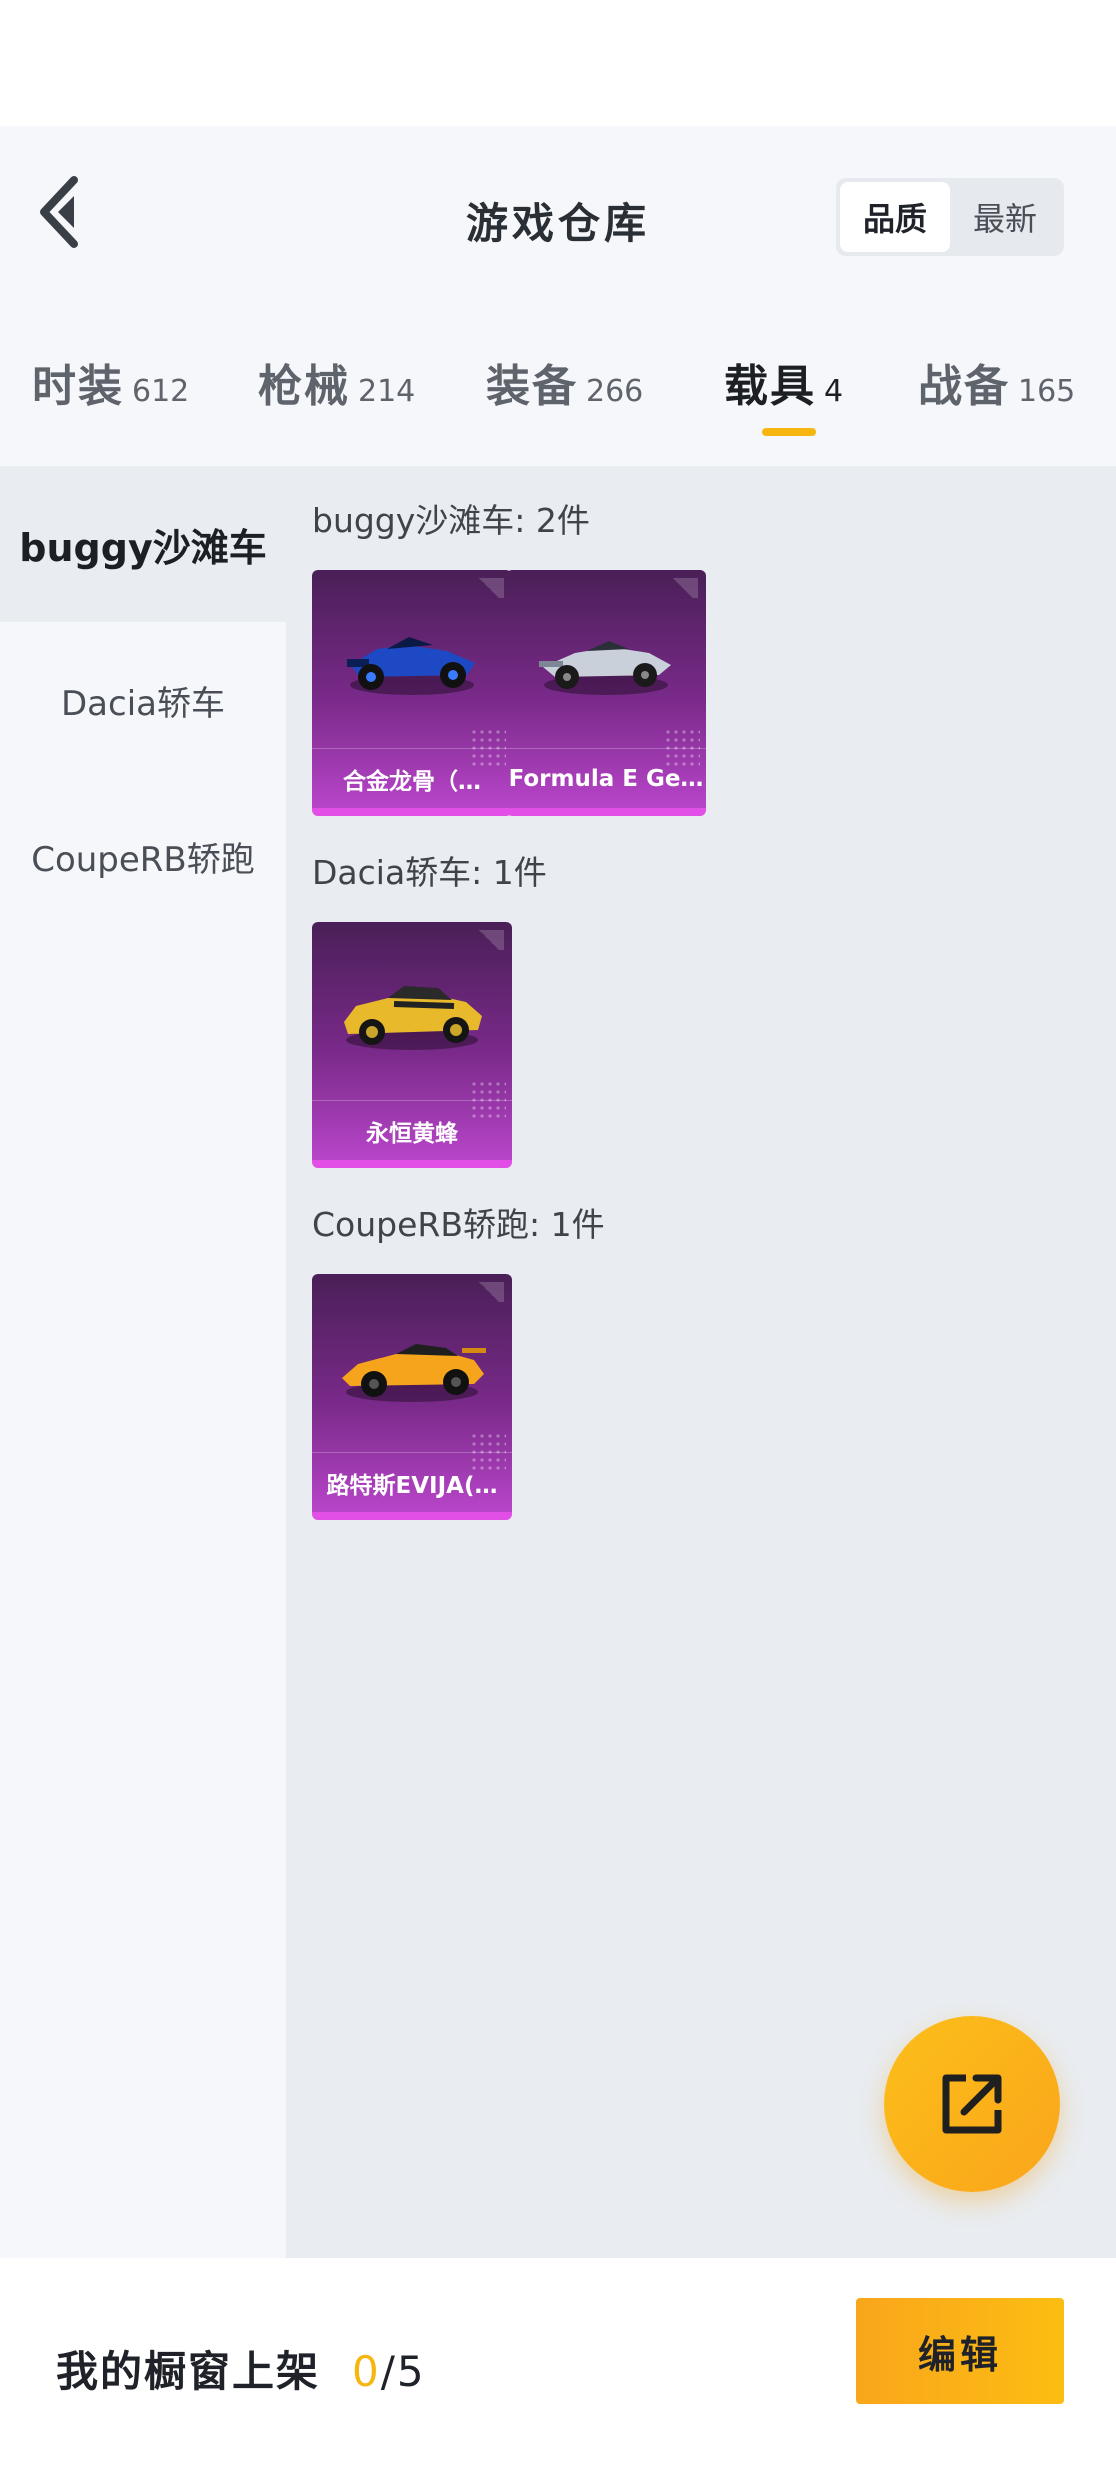 The width and height of the screenshot is (1116, 2484). Describe the element at coordinates (366, 2371) in the screenshot. I see `shelf-used: 0` at that location.